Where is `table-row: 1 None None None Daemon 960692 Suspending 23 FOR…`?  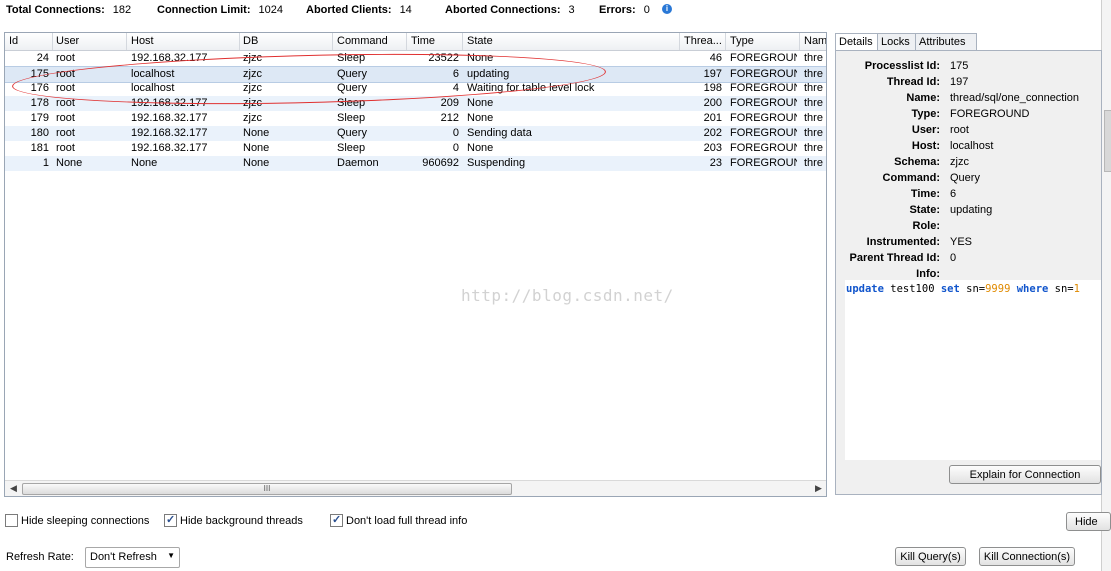
table-row: 1 None None None Daemon 960692 Suspending 23 FOR… is located at coordinates (415, 163).